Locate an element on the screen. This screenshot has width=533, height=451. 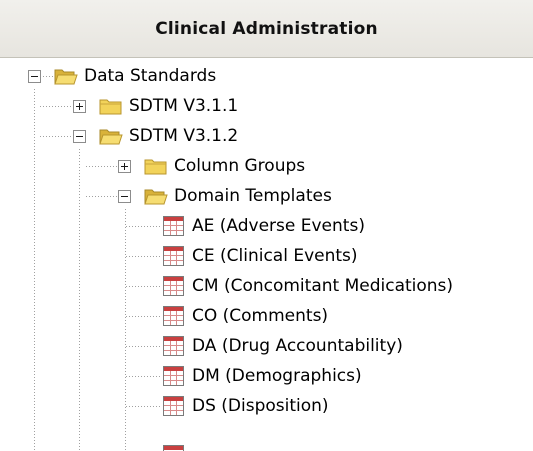
panel-header: Clinical Administration is located at coordinates (266, 29).